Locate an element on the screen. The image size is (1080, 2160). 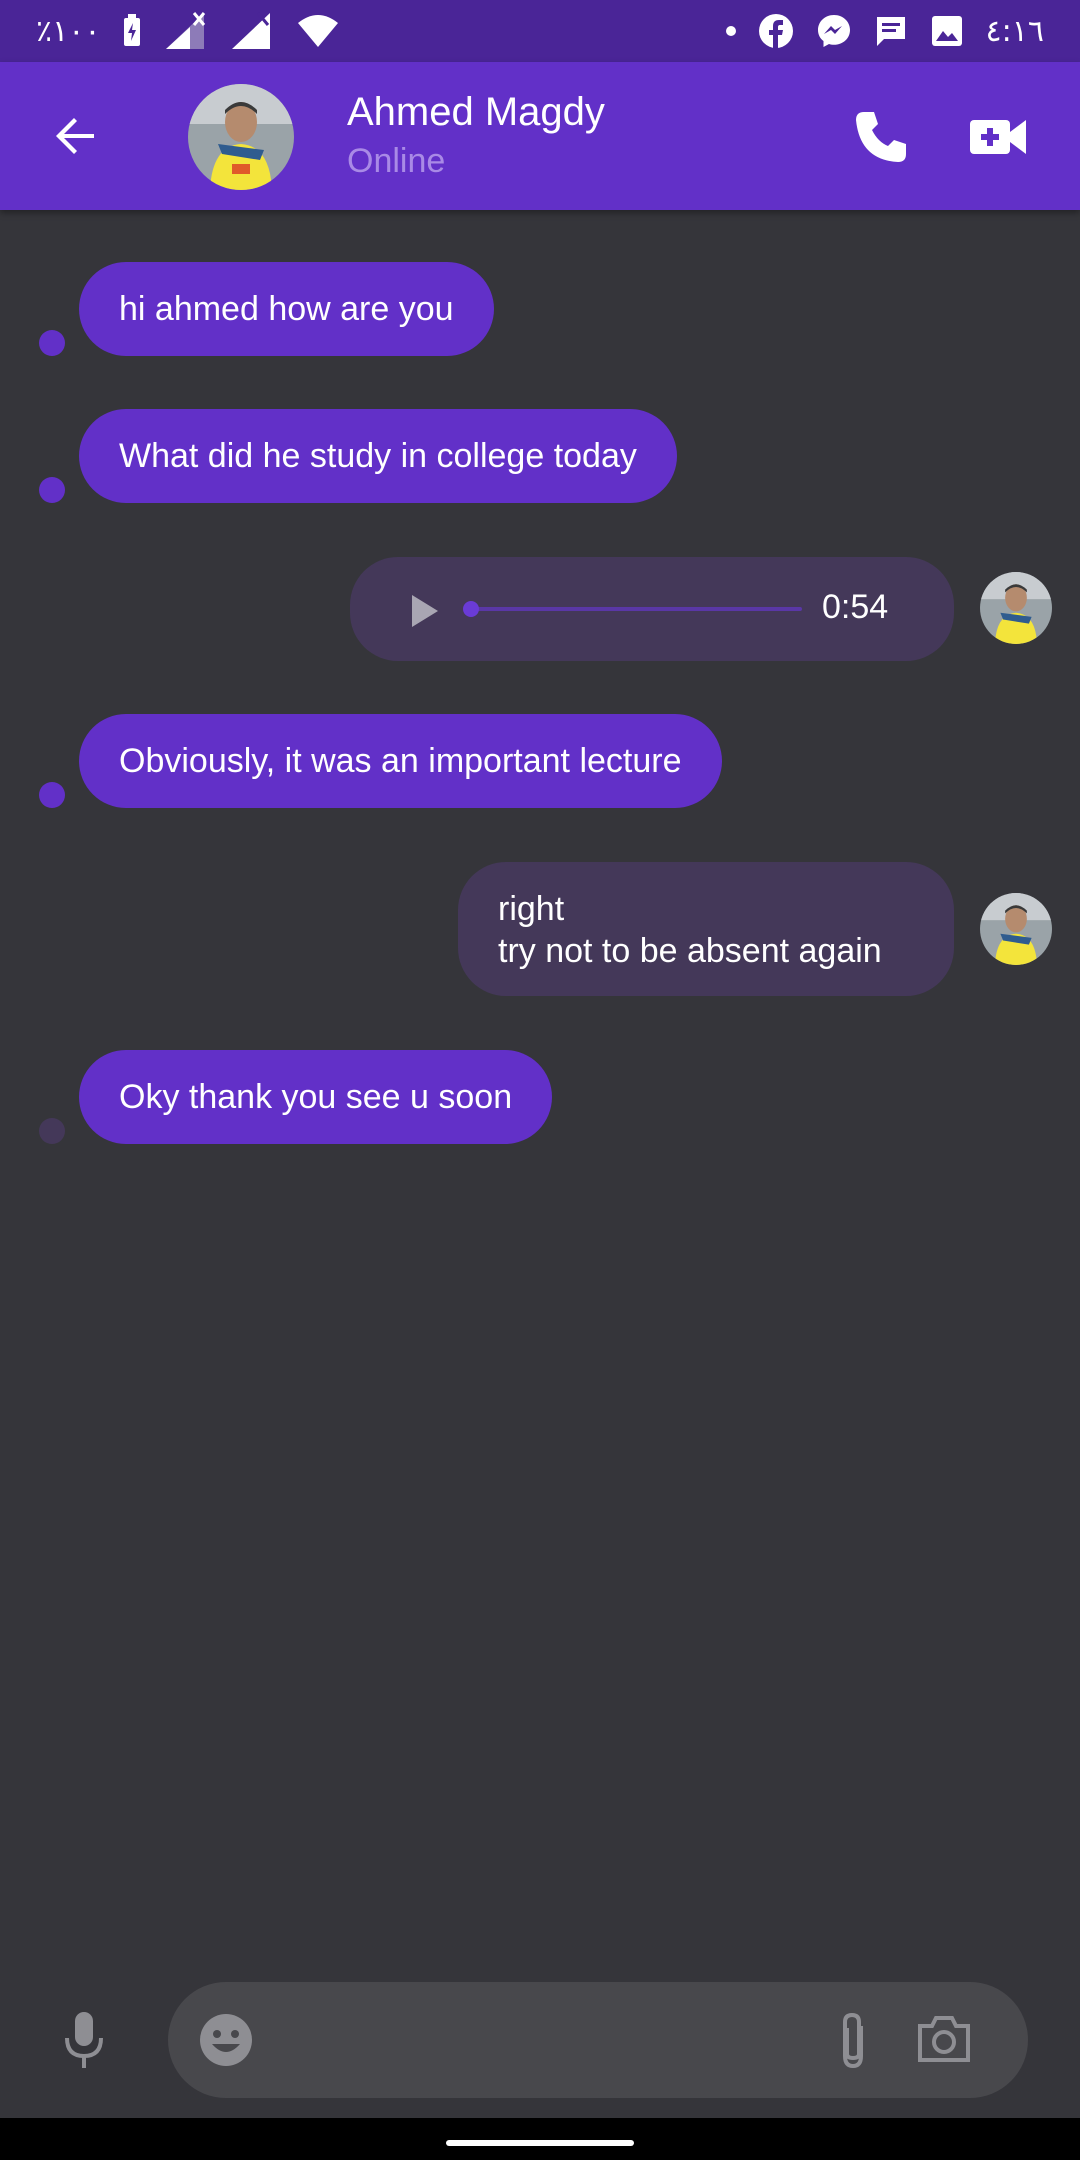
audio-message-bubble: 0:54 is located at coordinates (652, 609).